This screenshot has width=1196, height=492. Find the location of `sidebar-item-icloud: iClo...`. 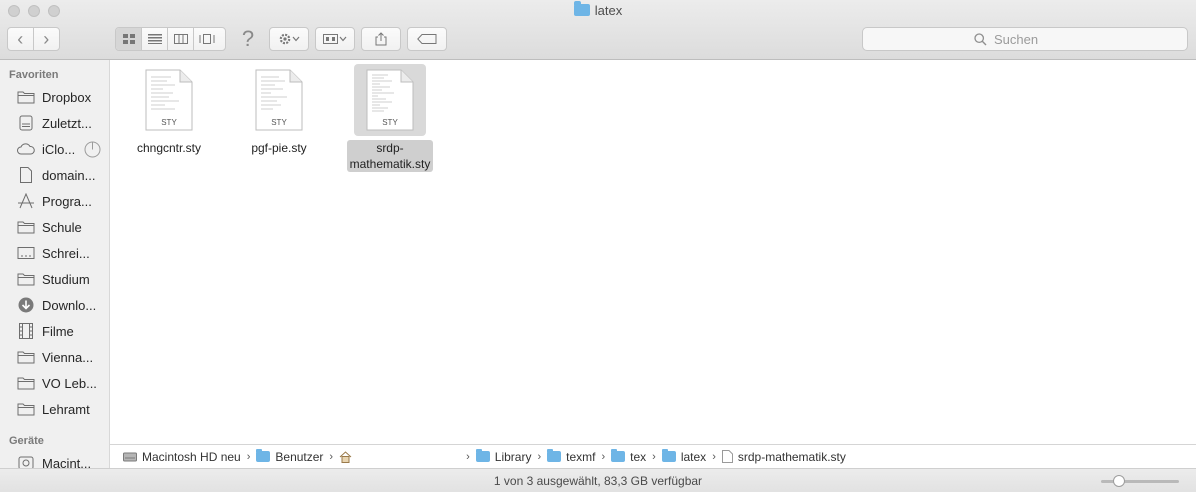

sidebar-item-icloud: iClo... is located at coordinates (63, 149).